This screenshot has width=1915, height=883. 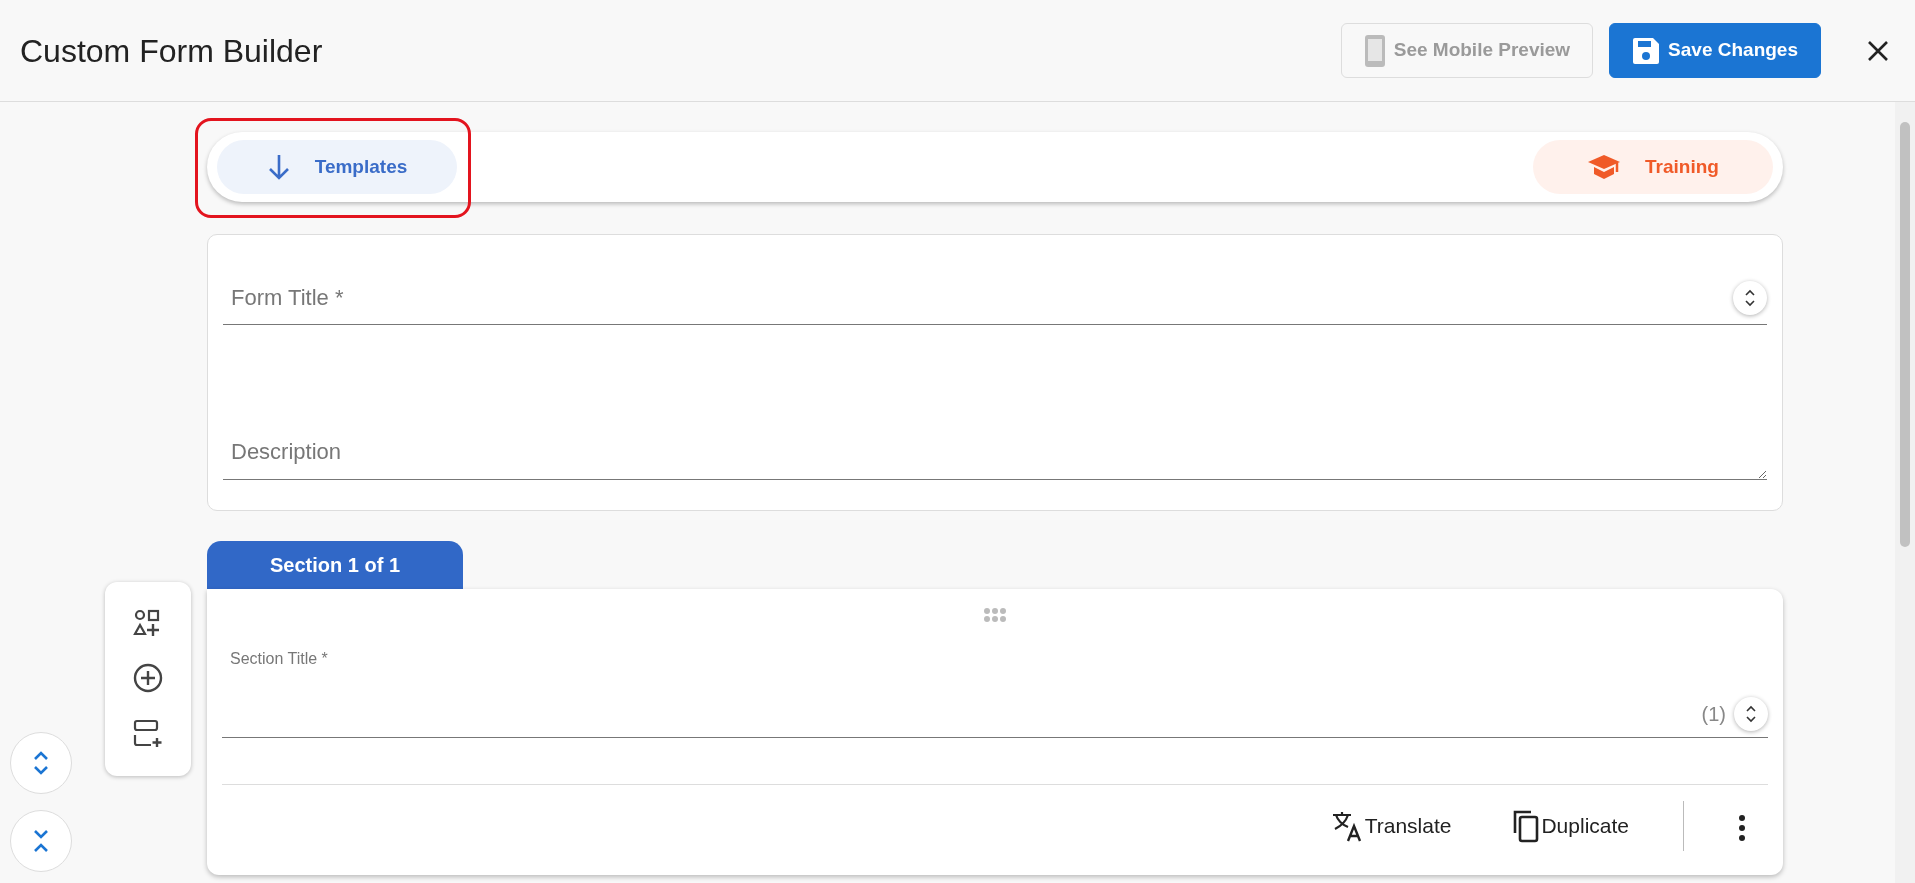 I want to click on field-label: Section Title *, so click(x=279, y=659).